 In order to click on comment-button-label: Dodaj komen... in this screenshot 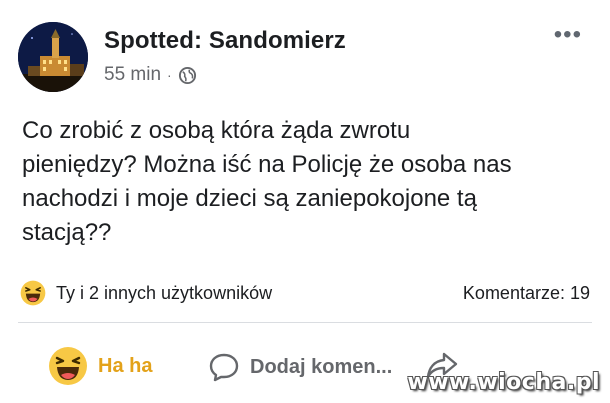, I will do `click(321, 366)`.